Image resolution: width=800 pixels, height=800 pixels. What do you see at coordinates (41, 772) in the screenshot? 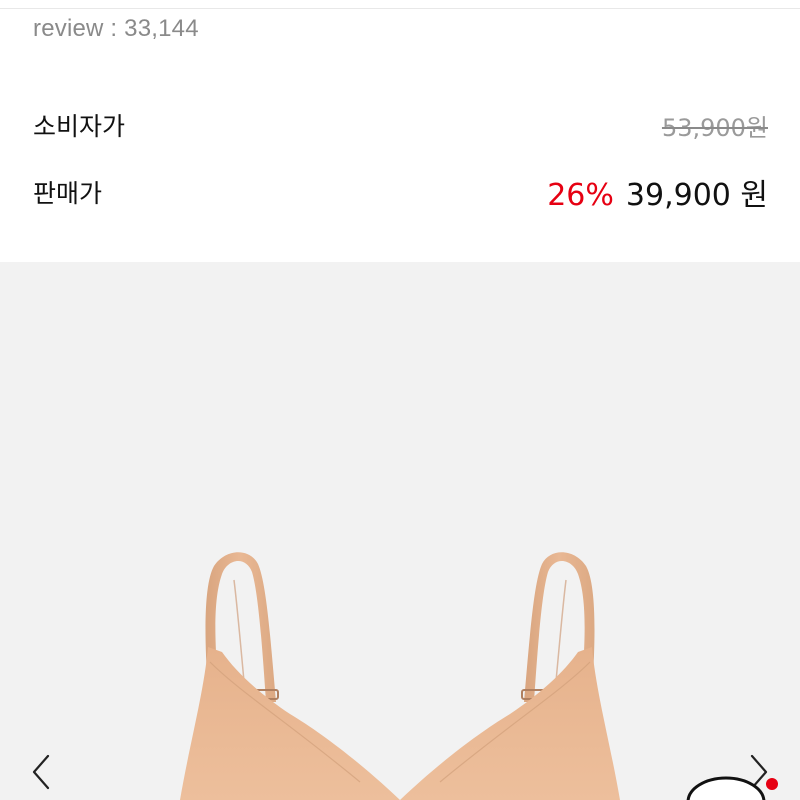
I see `chevron-left-icon` at bounding box center [41, 772].